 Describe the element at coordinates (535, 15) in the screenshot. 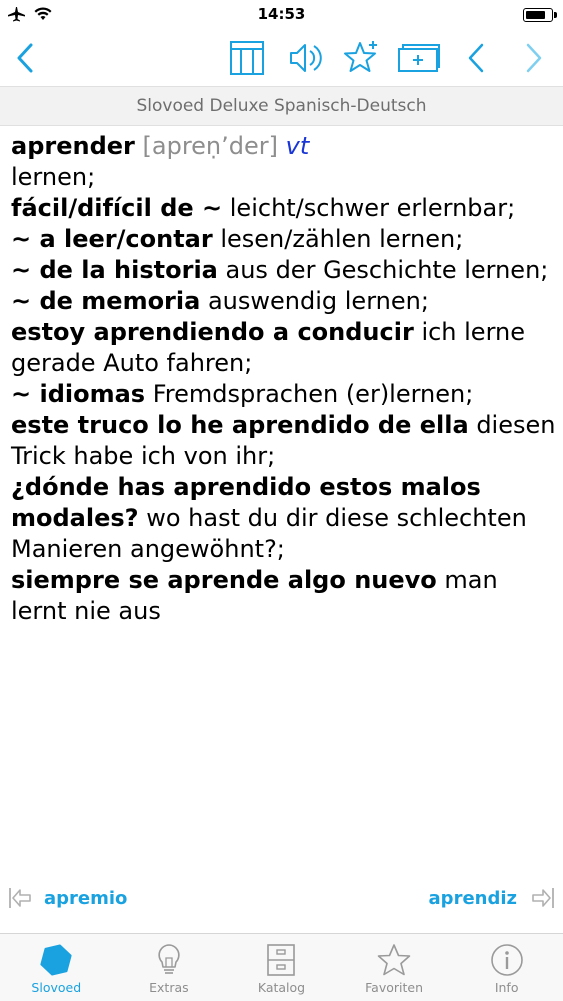

I see `battery-level` at that location.